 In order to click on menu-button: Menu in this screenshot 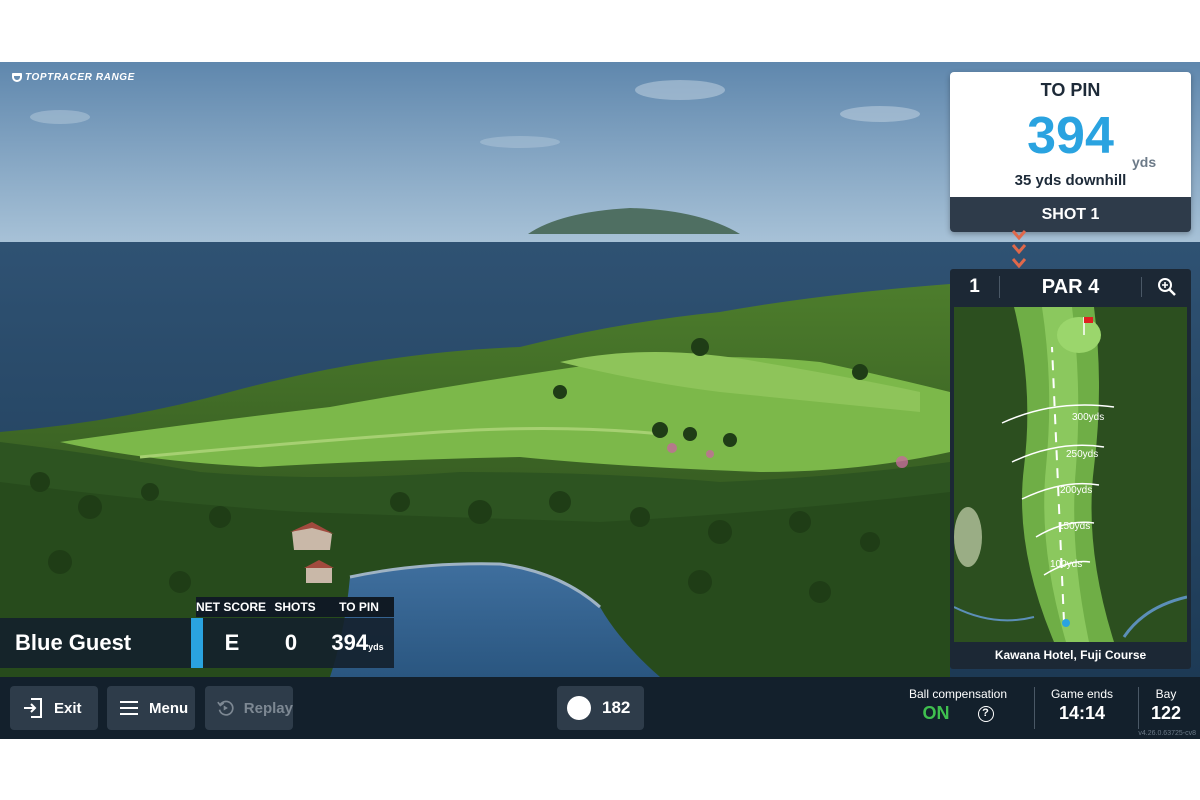, I will do `click(151, 708)`.